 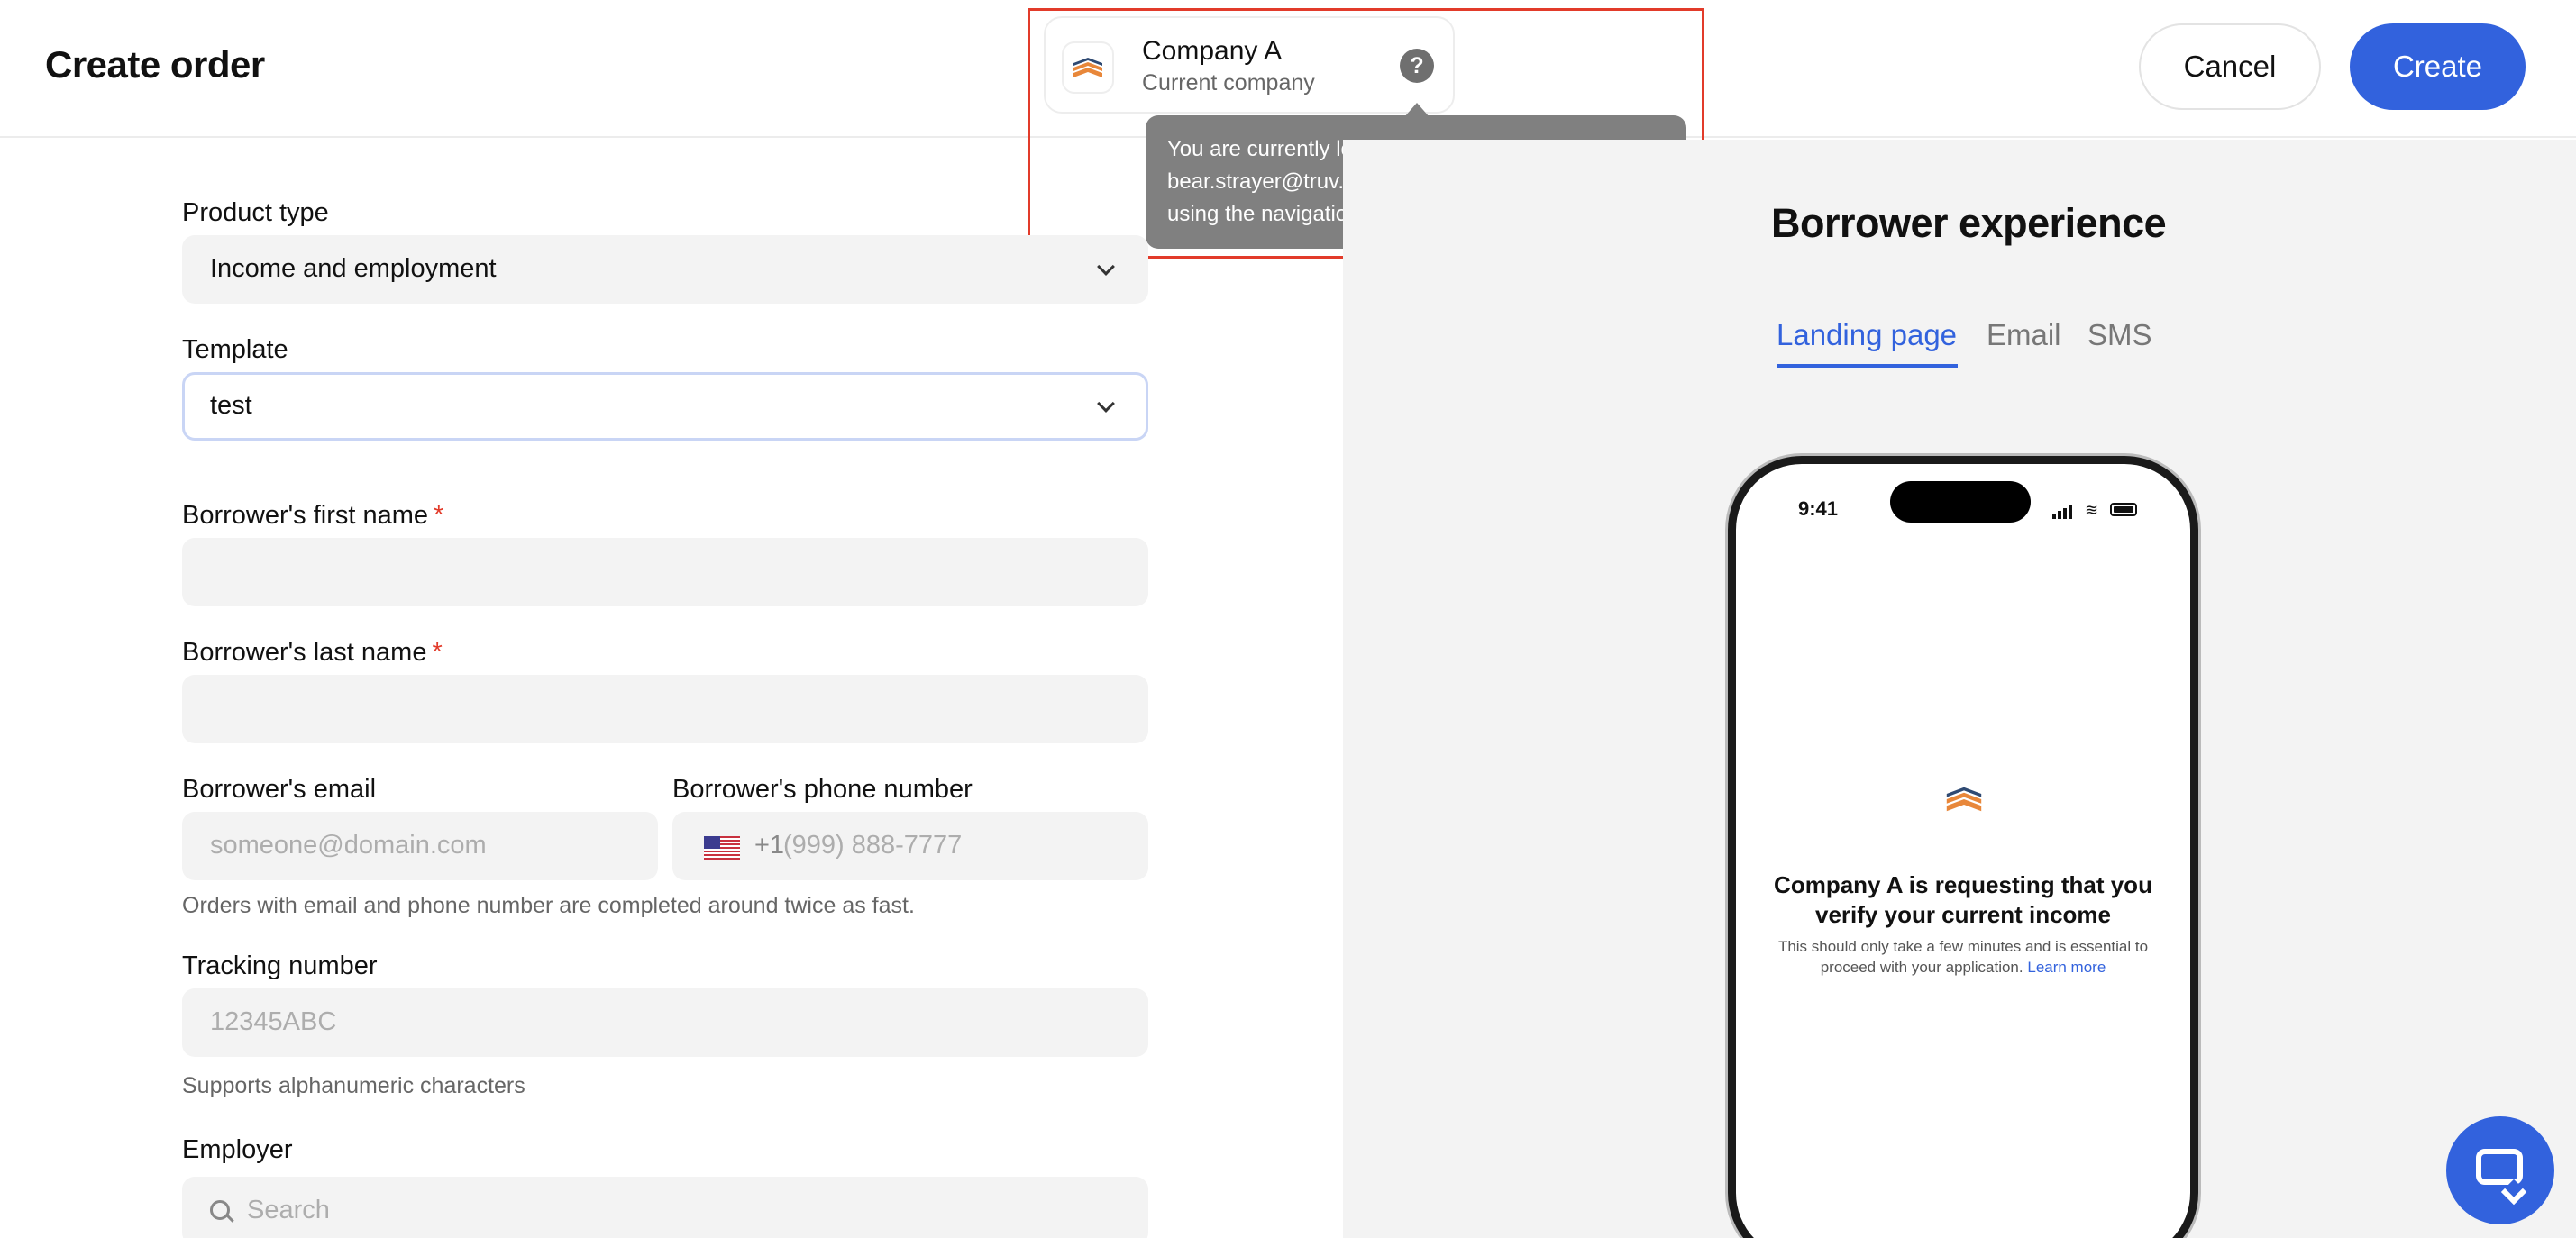 What do you see at coordinates (2092, 510) in the screenshot?
I see `wifi-icon: ≋` at bounding box center [2092, 510].